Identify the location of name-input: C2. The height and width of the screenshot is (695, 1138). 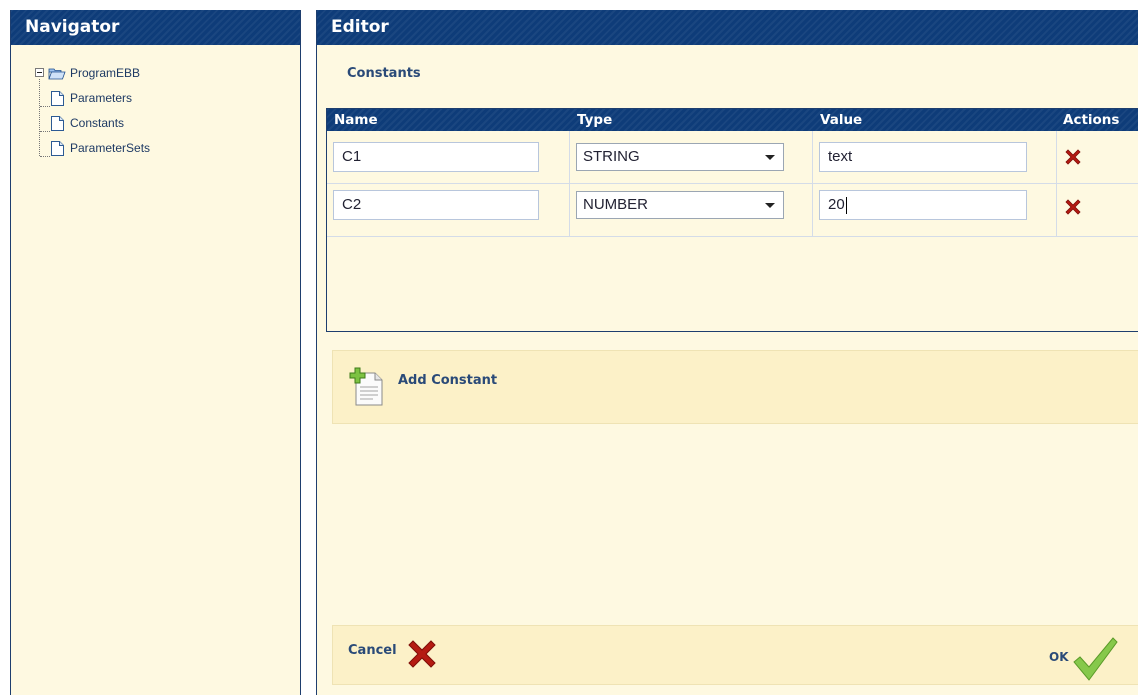
(436, 205).